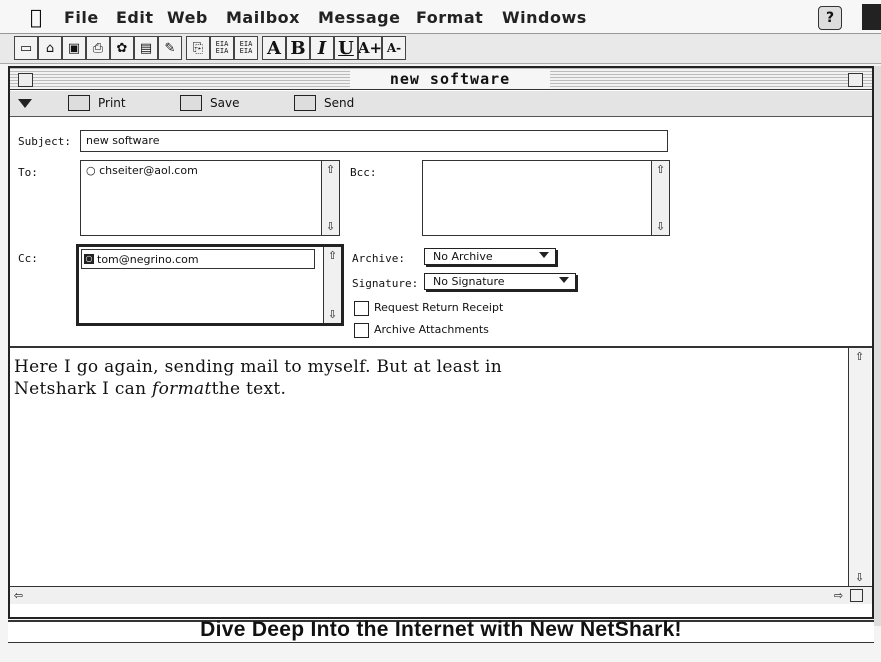 The image size is (881, 662). What do you see at coordinates (26, 48) in the screenshot?
I see `new-document-icon: ▭` at bounding box center [26, 48].